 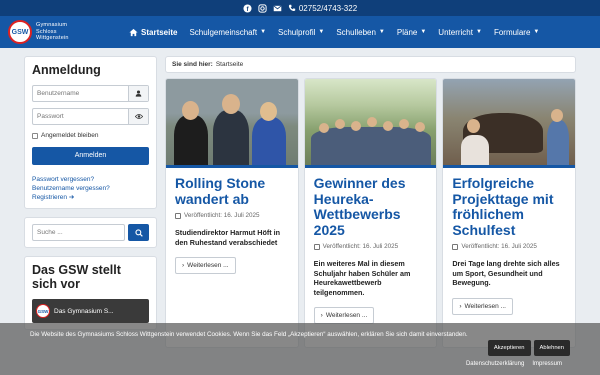 I want to click on nav-label: Pläne, so click(x=407, y=32).